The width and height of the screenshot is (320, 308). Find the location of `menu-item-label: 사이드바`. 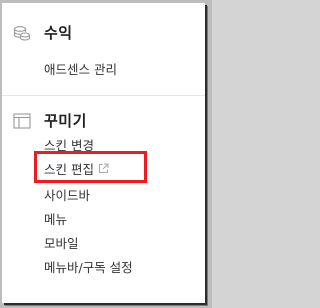

menu-item-label: 사이드바 is located at coordinates (67, 195).